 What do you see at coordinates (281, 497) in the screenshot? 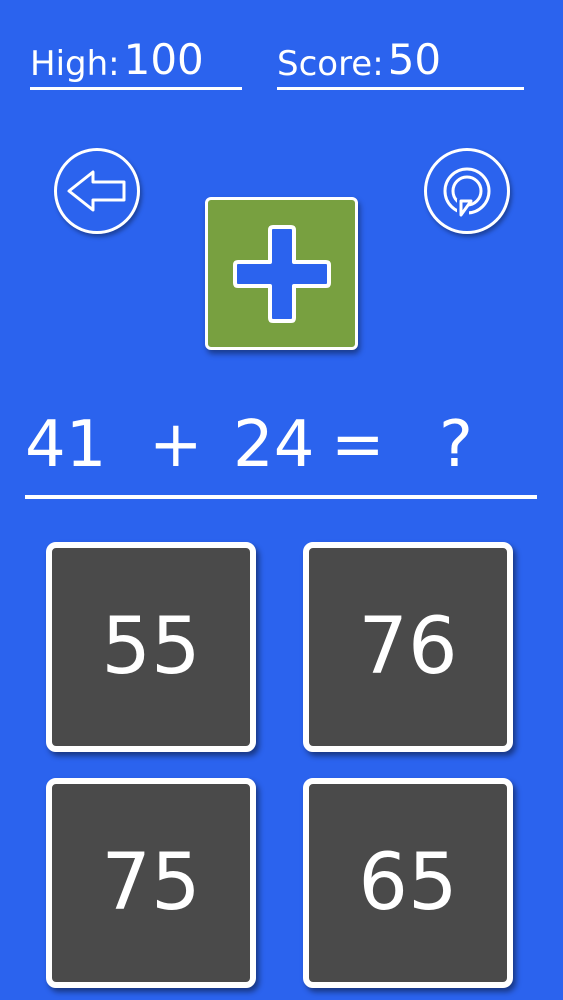
I see `question-underline` at bounding box center [281, 497].